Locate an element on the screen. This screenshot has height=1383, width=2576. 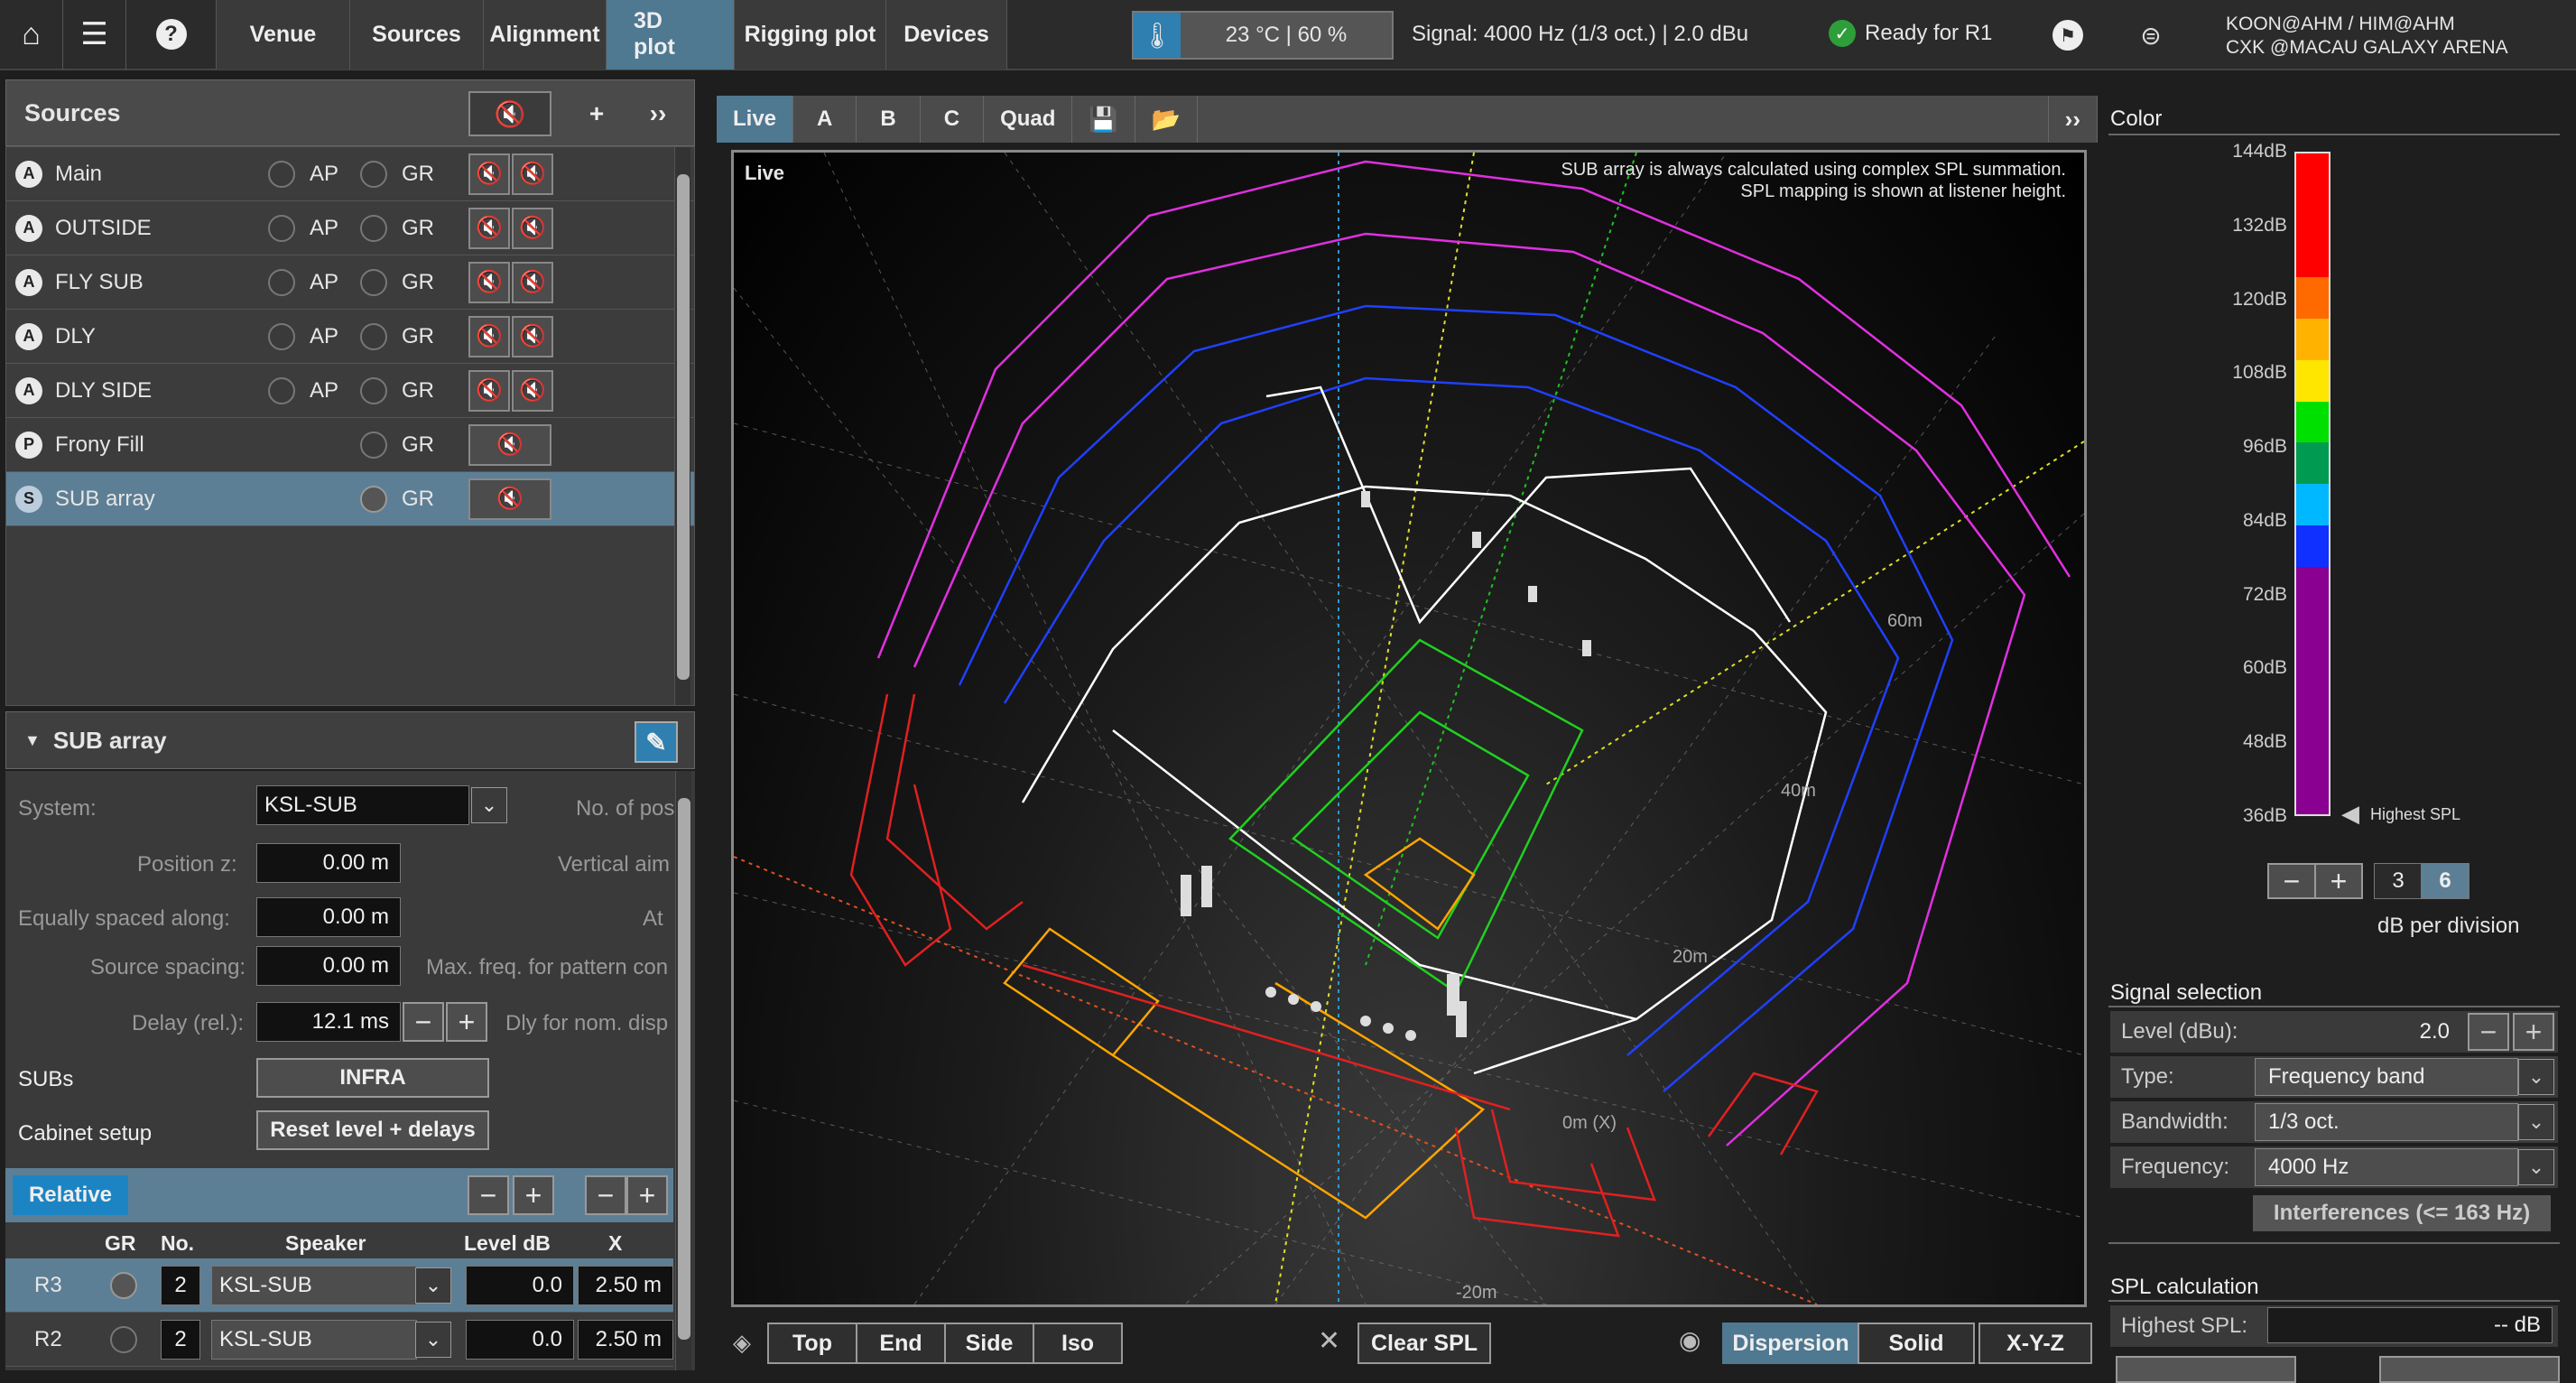
level-field: 0.0 is located at coordinates (520, 1285).